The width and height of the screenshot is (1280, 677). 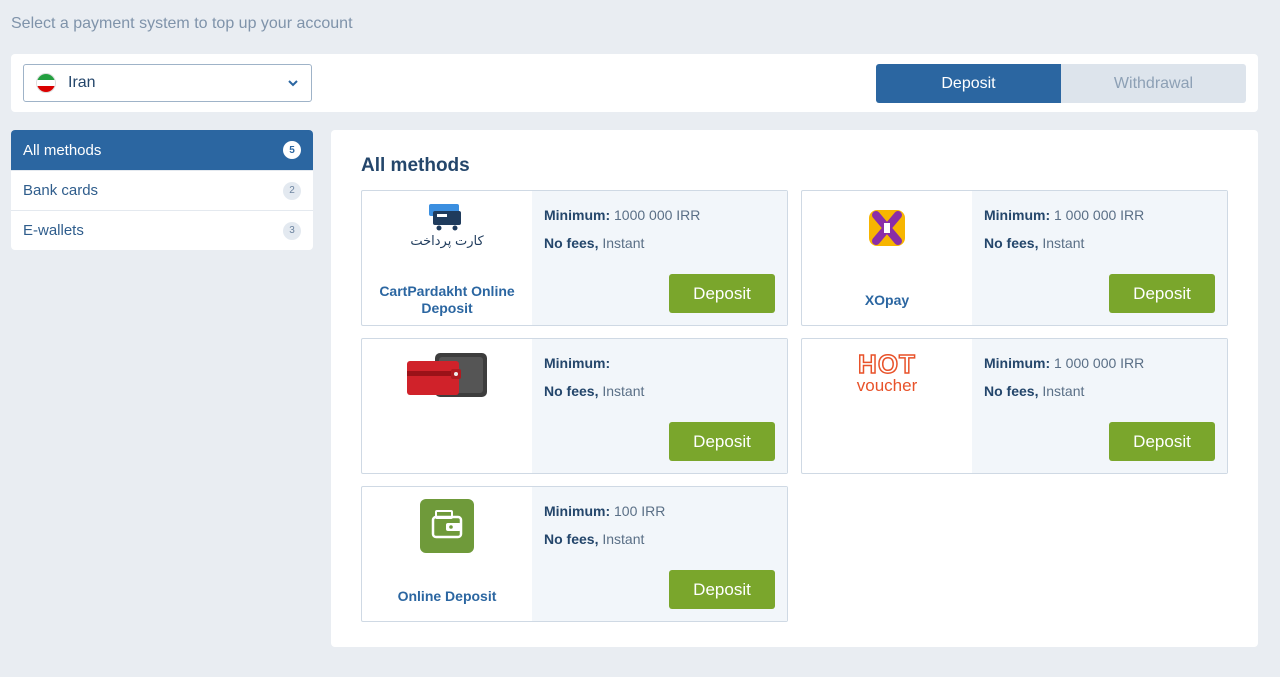 What do you see at coordinates (447, 377) in the screenshot?
I see `card-wallet-logo` at bounding box center [447, 377].